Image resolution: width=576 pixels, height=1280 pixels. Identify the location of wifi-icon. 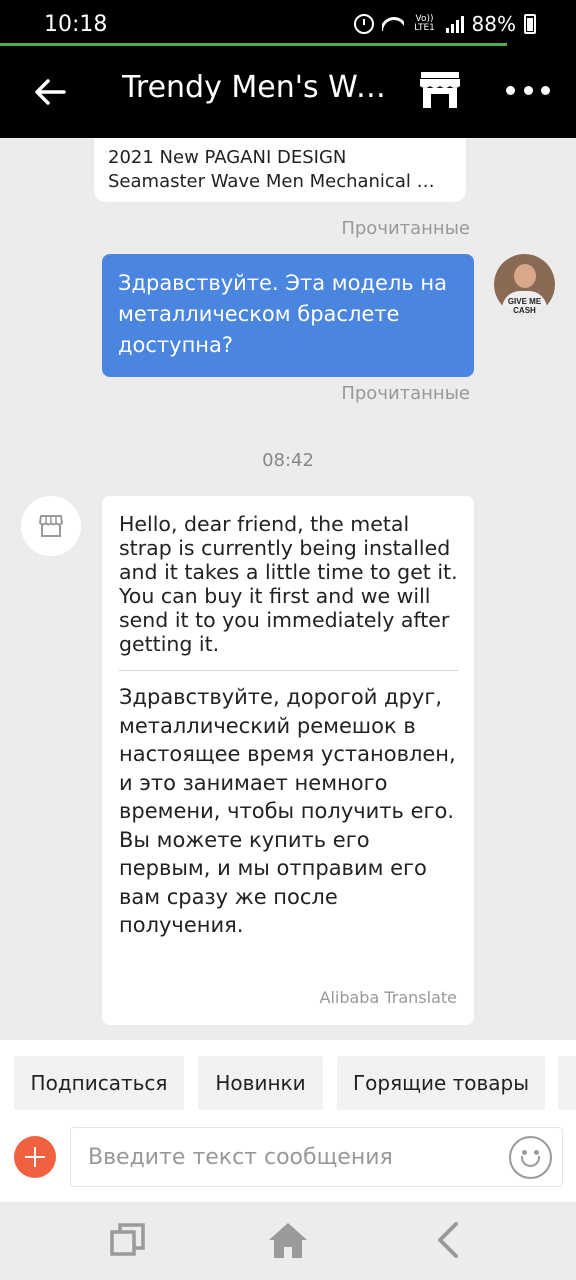
(393, 24).